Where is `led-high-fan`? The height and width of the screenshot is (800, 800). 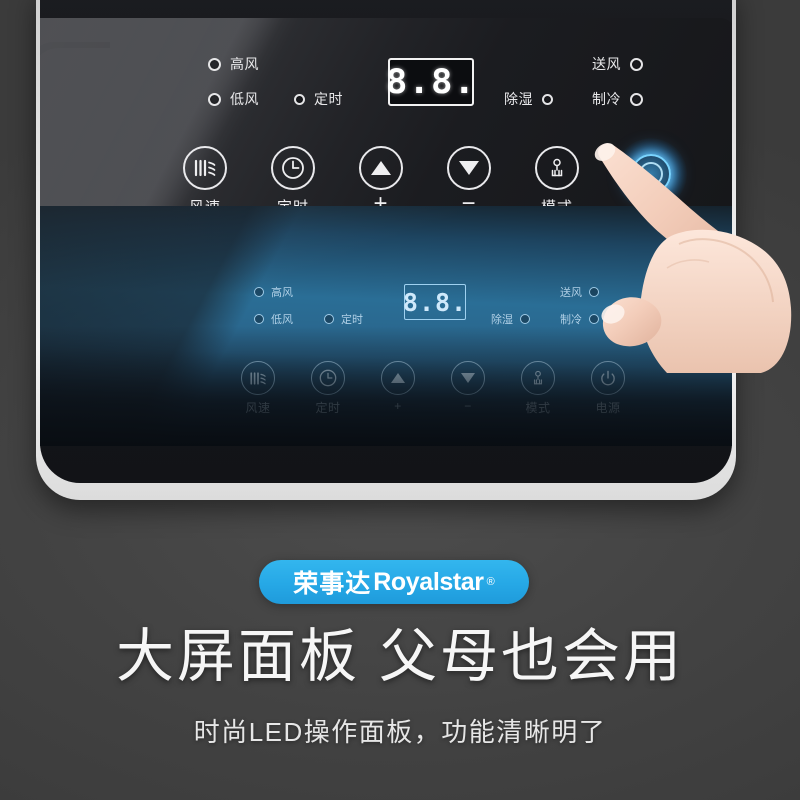 led-high-fan is located at coordinates (214, 64).